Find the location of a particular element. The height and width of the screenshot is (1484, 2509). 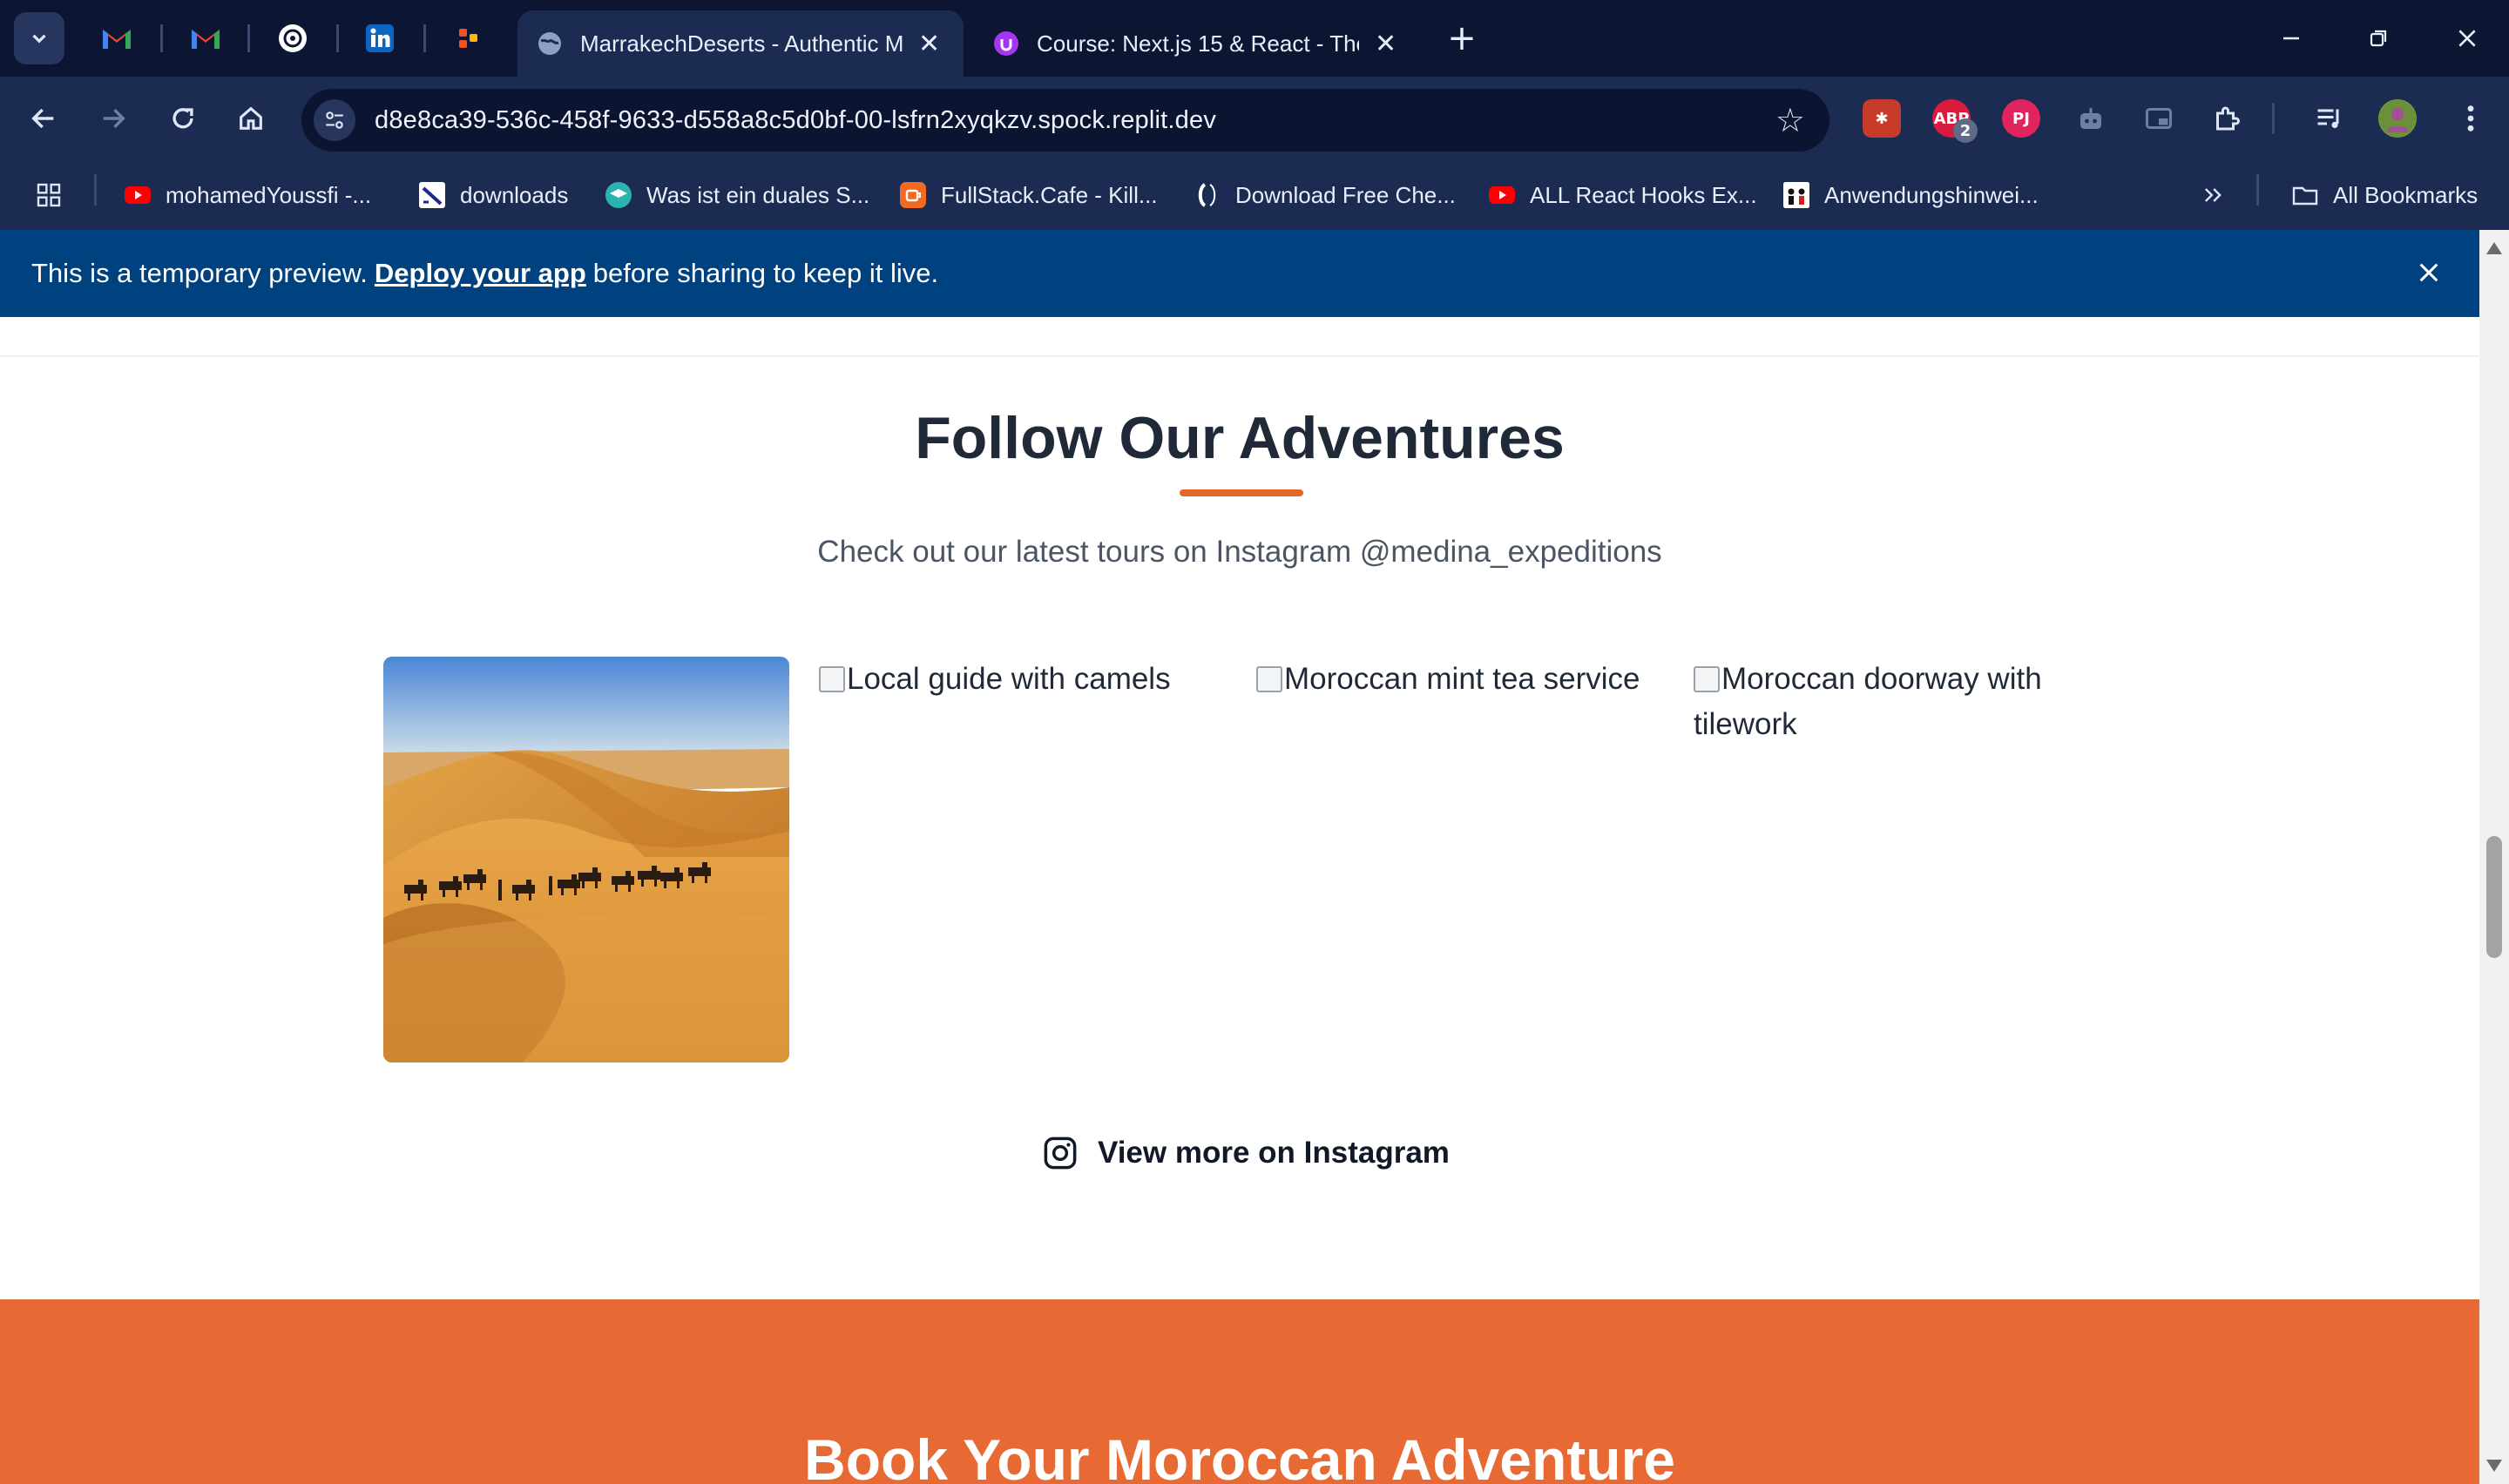

tab-marrakech: MarrakechDeserts - Authentic M ✕ is located at coordinates (740, 43).